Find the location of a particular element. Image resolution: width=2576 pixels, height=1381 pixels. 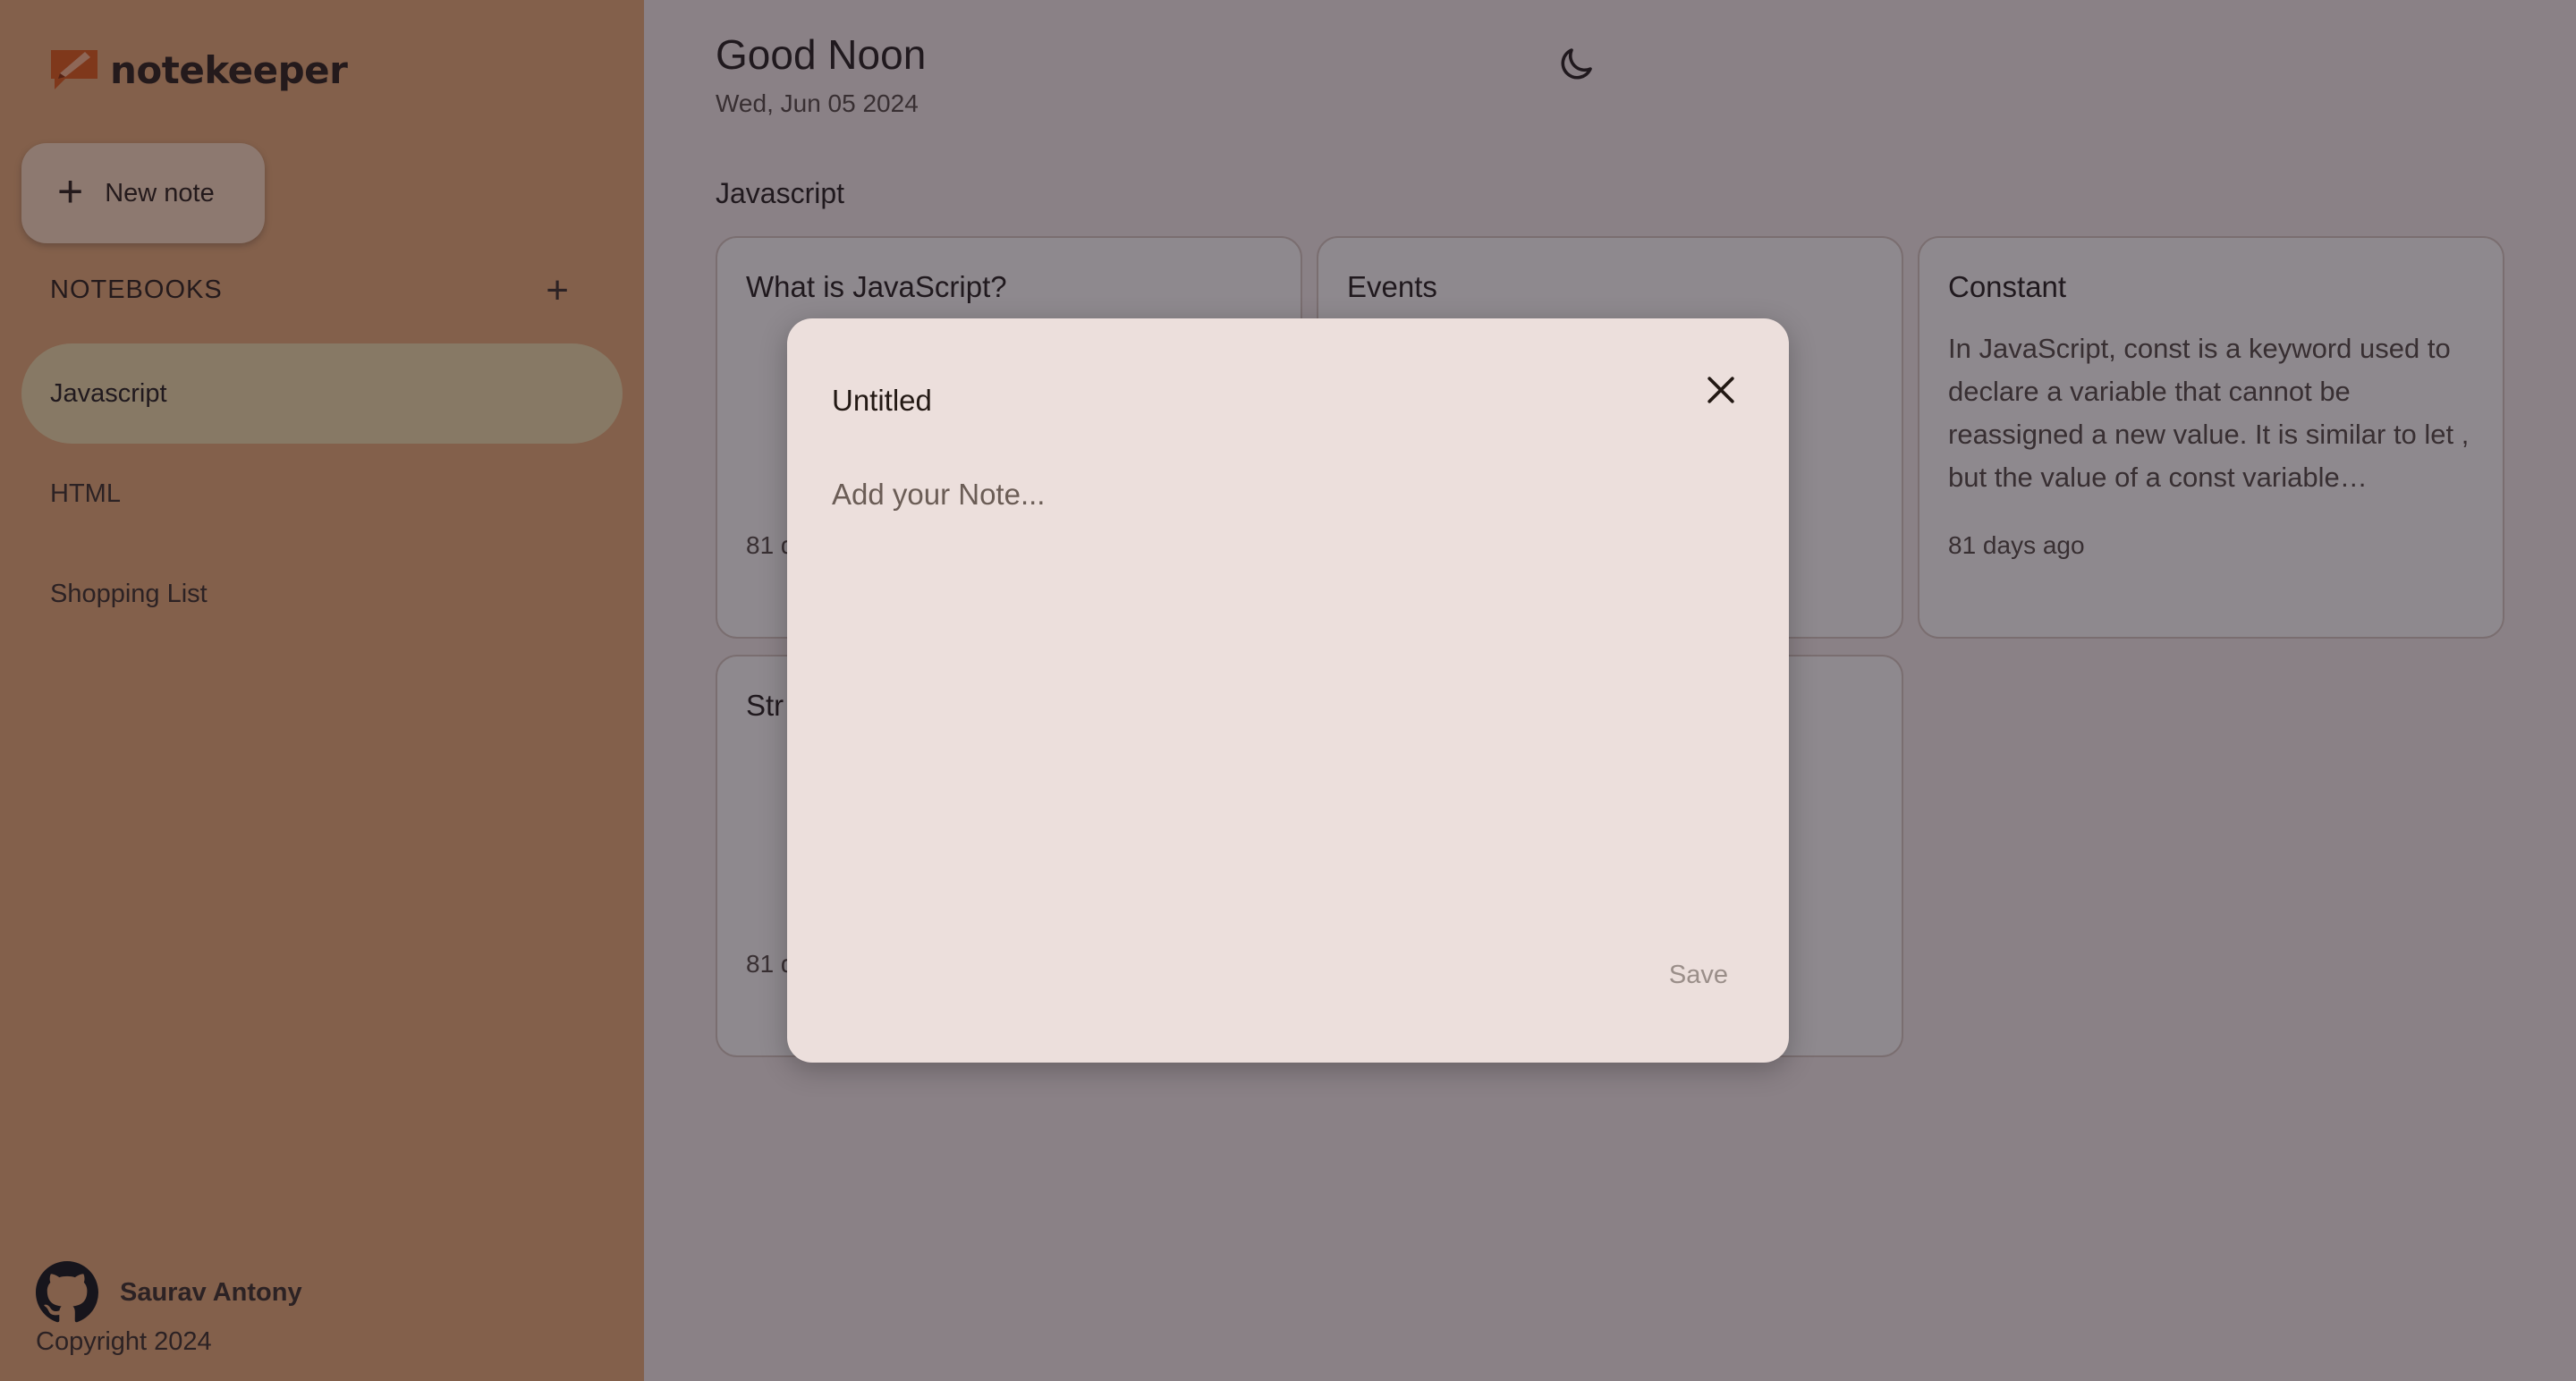

close-button is located at coordinates (1721, 390).